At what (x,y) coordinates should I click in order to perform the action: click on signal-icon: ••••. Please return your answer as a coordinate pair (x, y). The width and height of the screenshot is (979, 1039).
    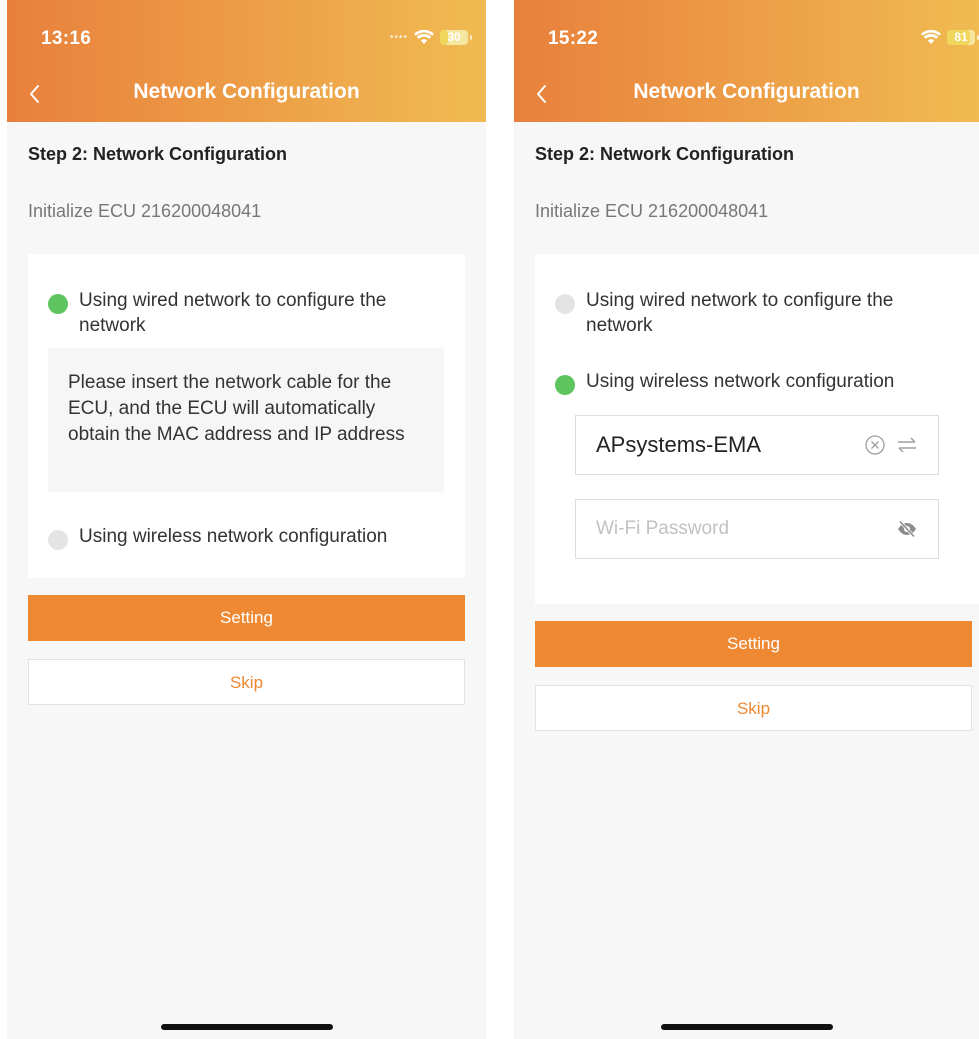
    Looking at the image, I should click on (398, 37).